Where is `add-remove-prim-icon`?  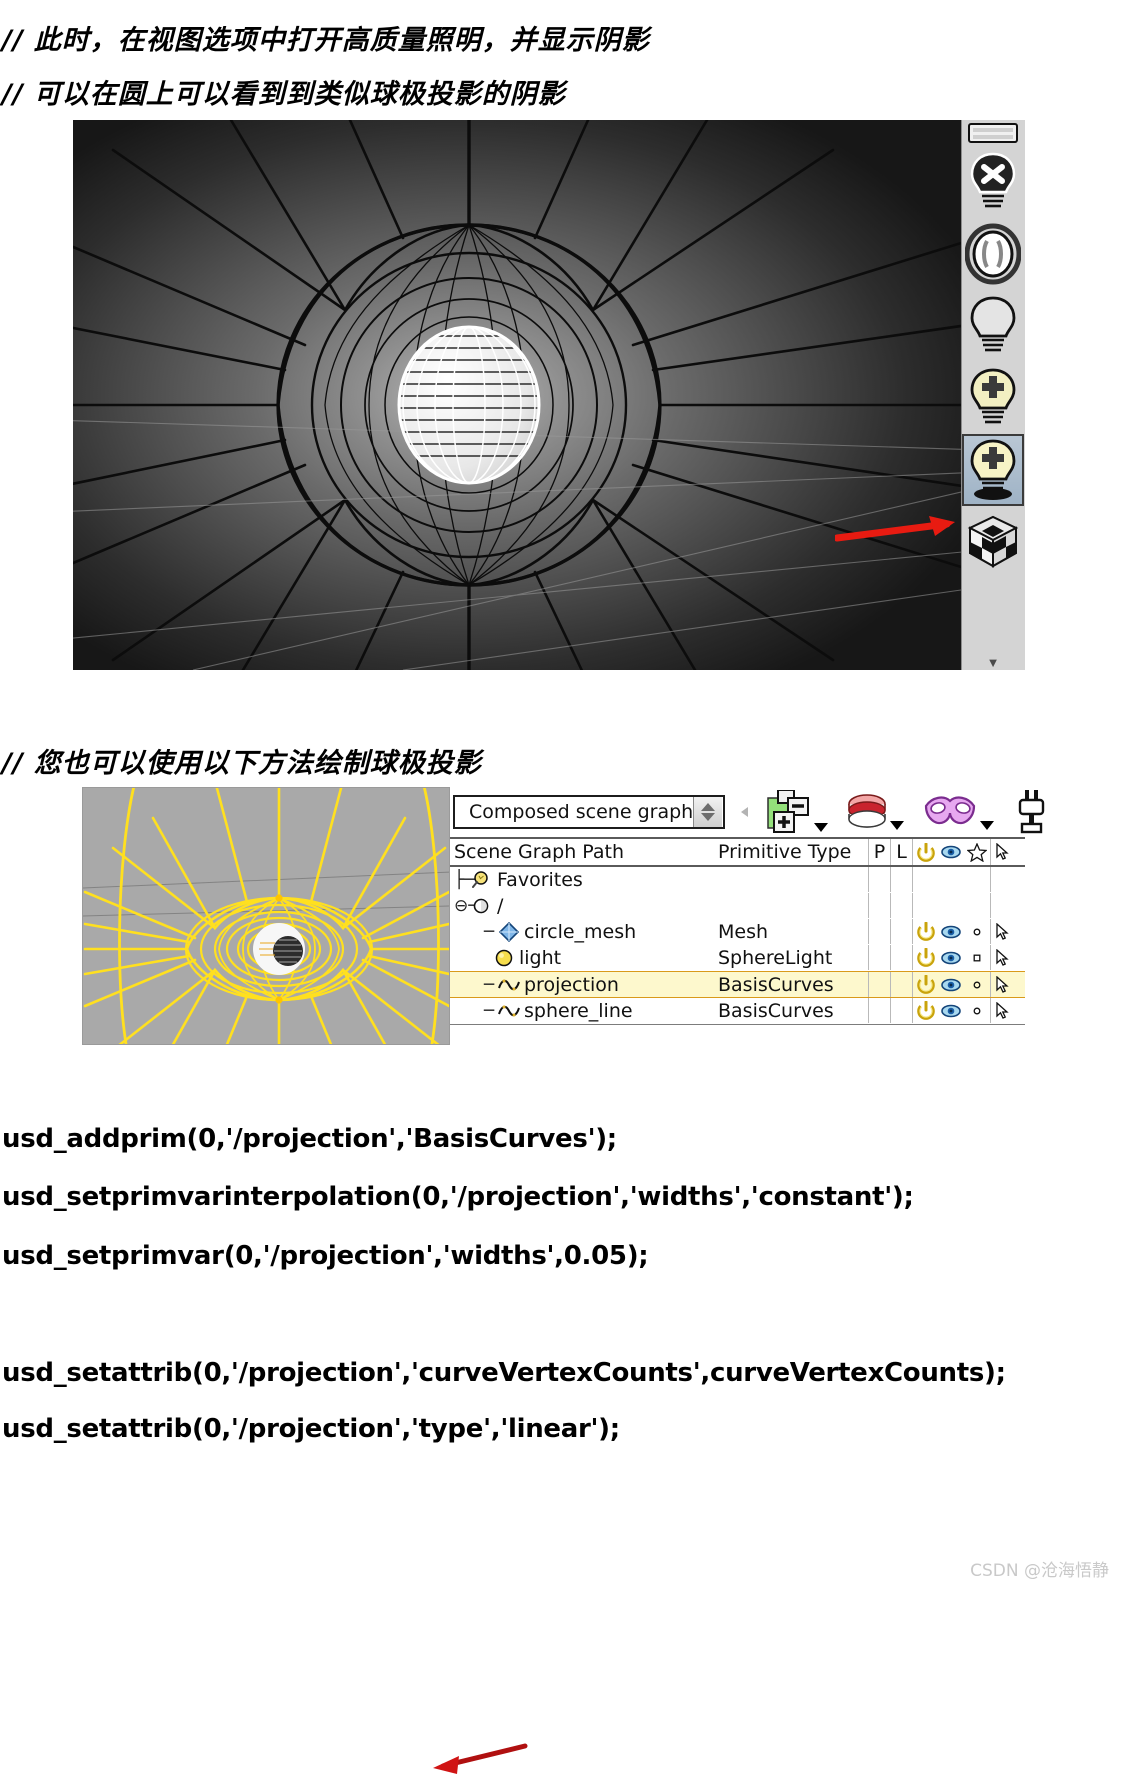 add-remove-prim-icon is located at coordinates (788, 811).